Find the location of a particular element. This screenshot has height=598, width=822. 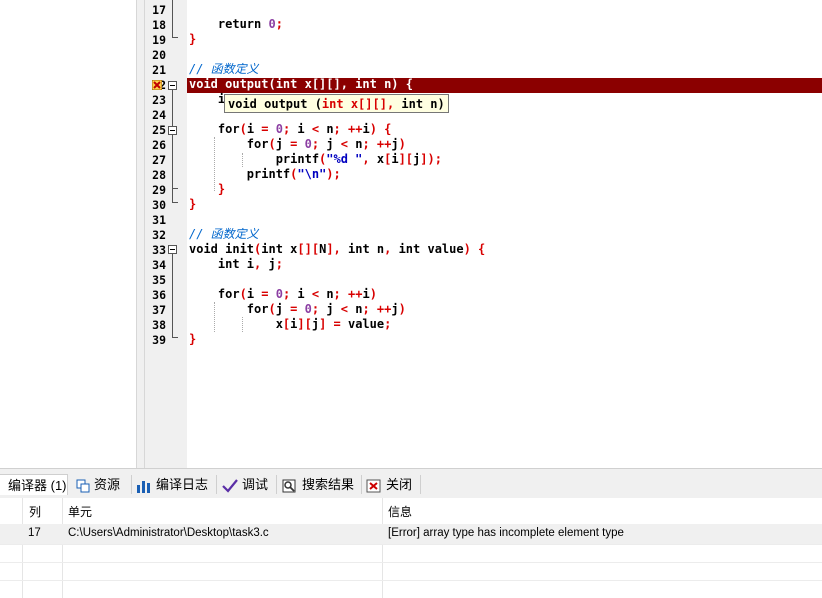

cell-unit: C:\Users\Administrator\Desktop\task3.c is located at coordinates (168, 533).